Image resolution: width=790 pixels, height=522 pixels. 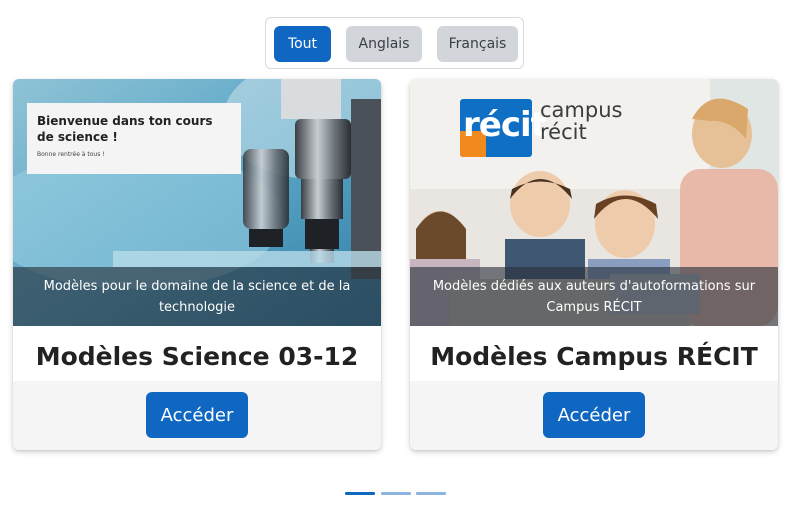 I want to click on logo-campus-line1: campus, so click(x=581, y=110).